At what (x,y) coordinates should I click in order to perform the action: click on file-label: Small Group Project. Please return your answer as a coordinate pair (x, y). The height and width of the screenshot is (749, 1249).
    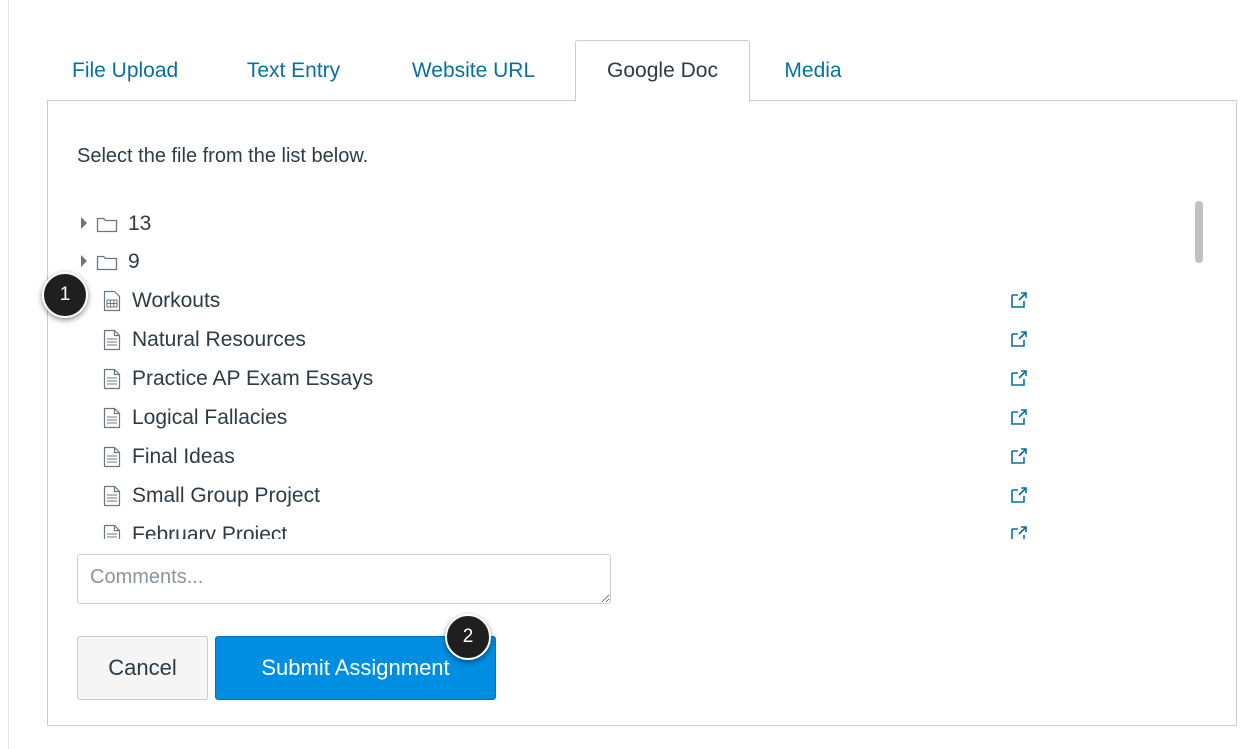
    Looking at the image, I should click on (226, 495).